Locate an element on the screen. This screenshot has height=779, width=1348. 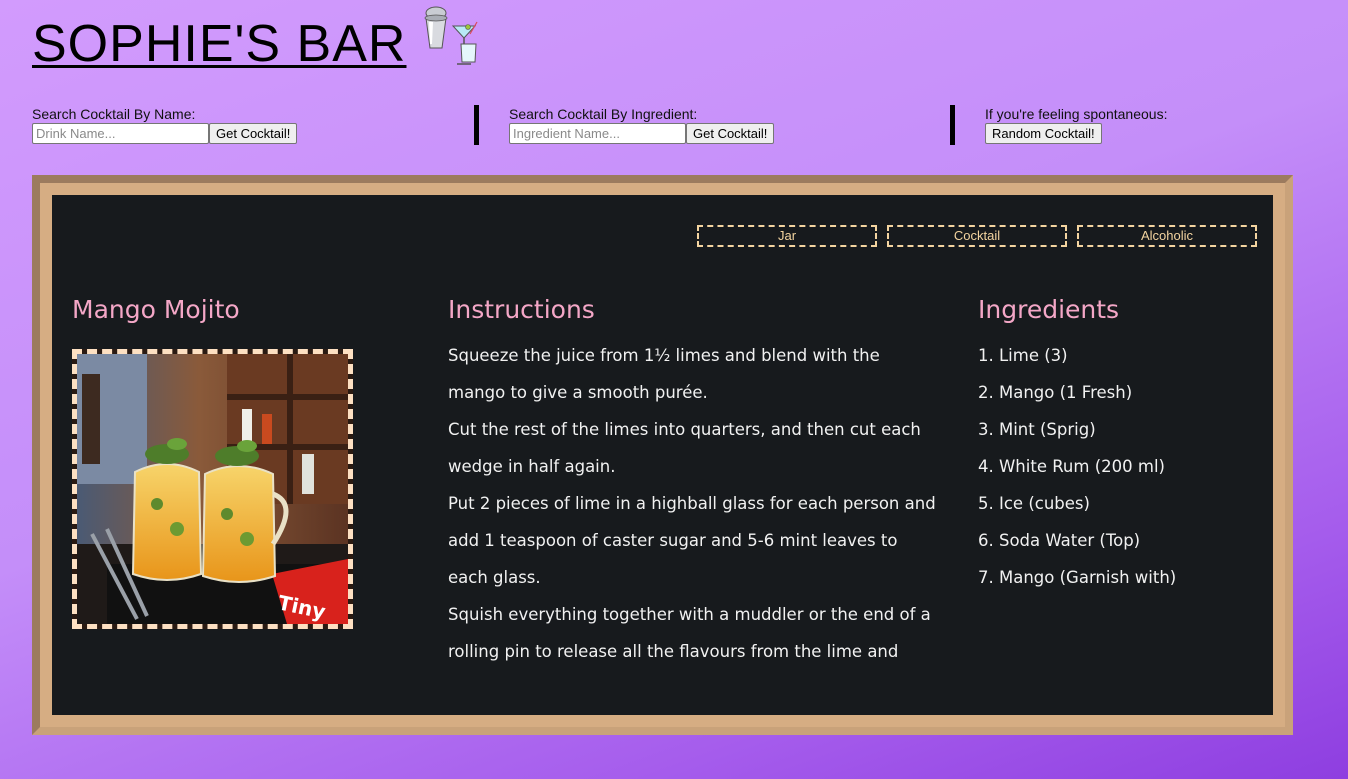
search-by-name-group: Search Cocktail By Name: Get Cocktail! is located at coordinates (165, 125).